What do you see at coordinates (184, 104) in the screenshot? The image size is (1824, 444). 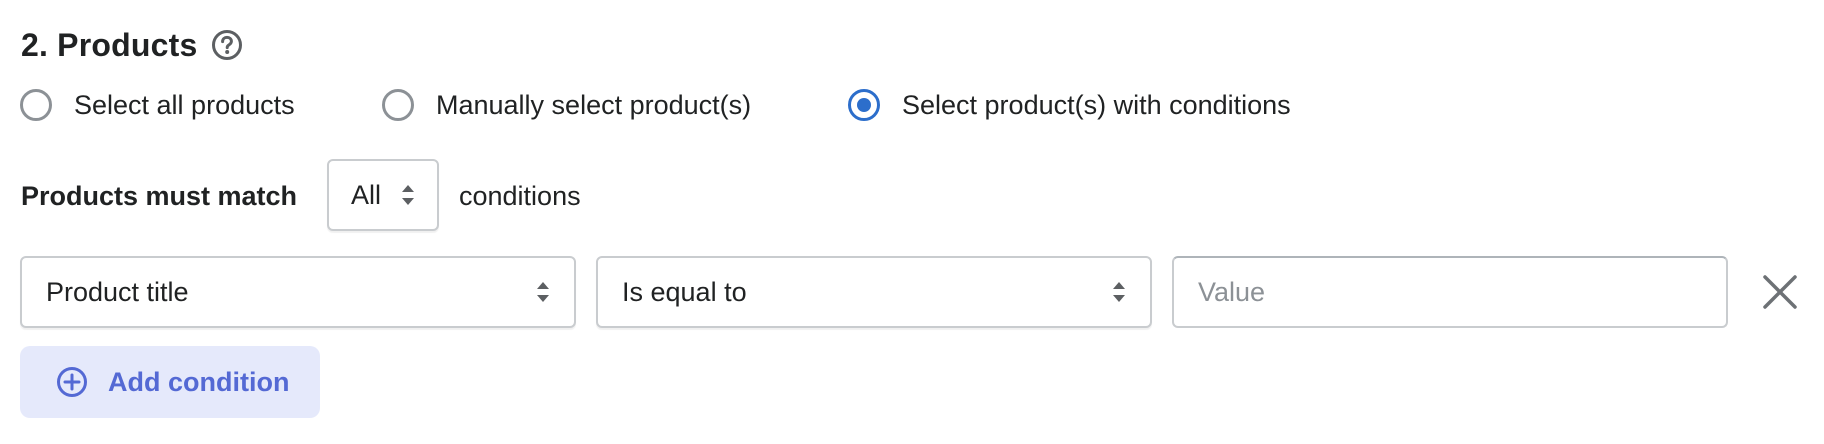 I see `radio-label: Select all products` at bounding box center [184, 104].